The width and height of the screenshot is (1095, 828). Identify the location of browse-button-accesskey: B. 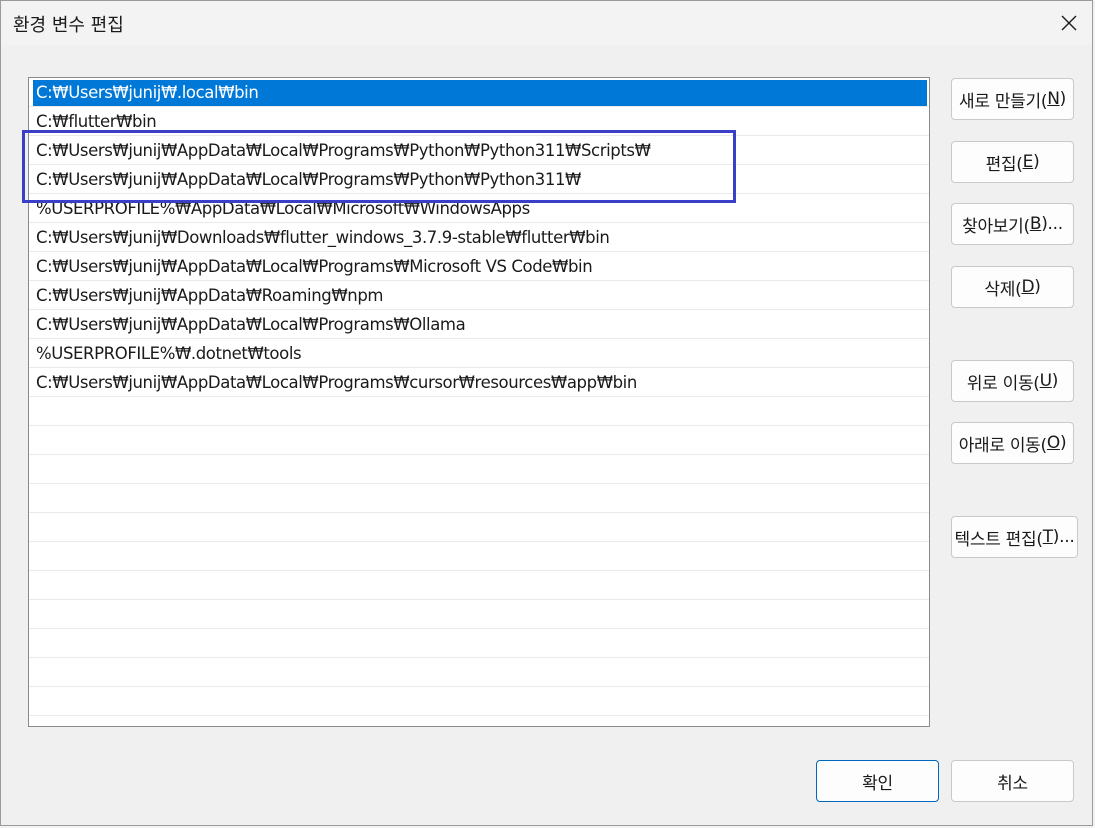
(1035, 224).